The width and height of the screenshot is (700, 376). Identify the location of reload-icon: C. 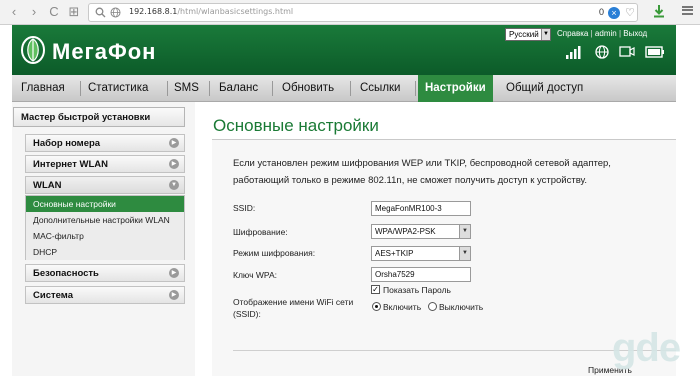
(54, 12).